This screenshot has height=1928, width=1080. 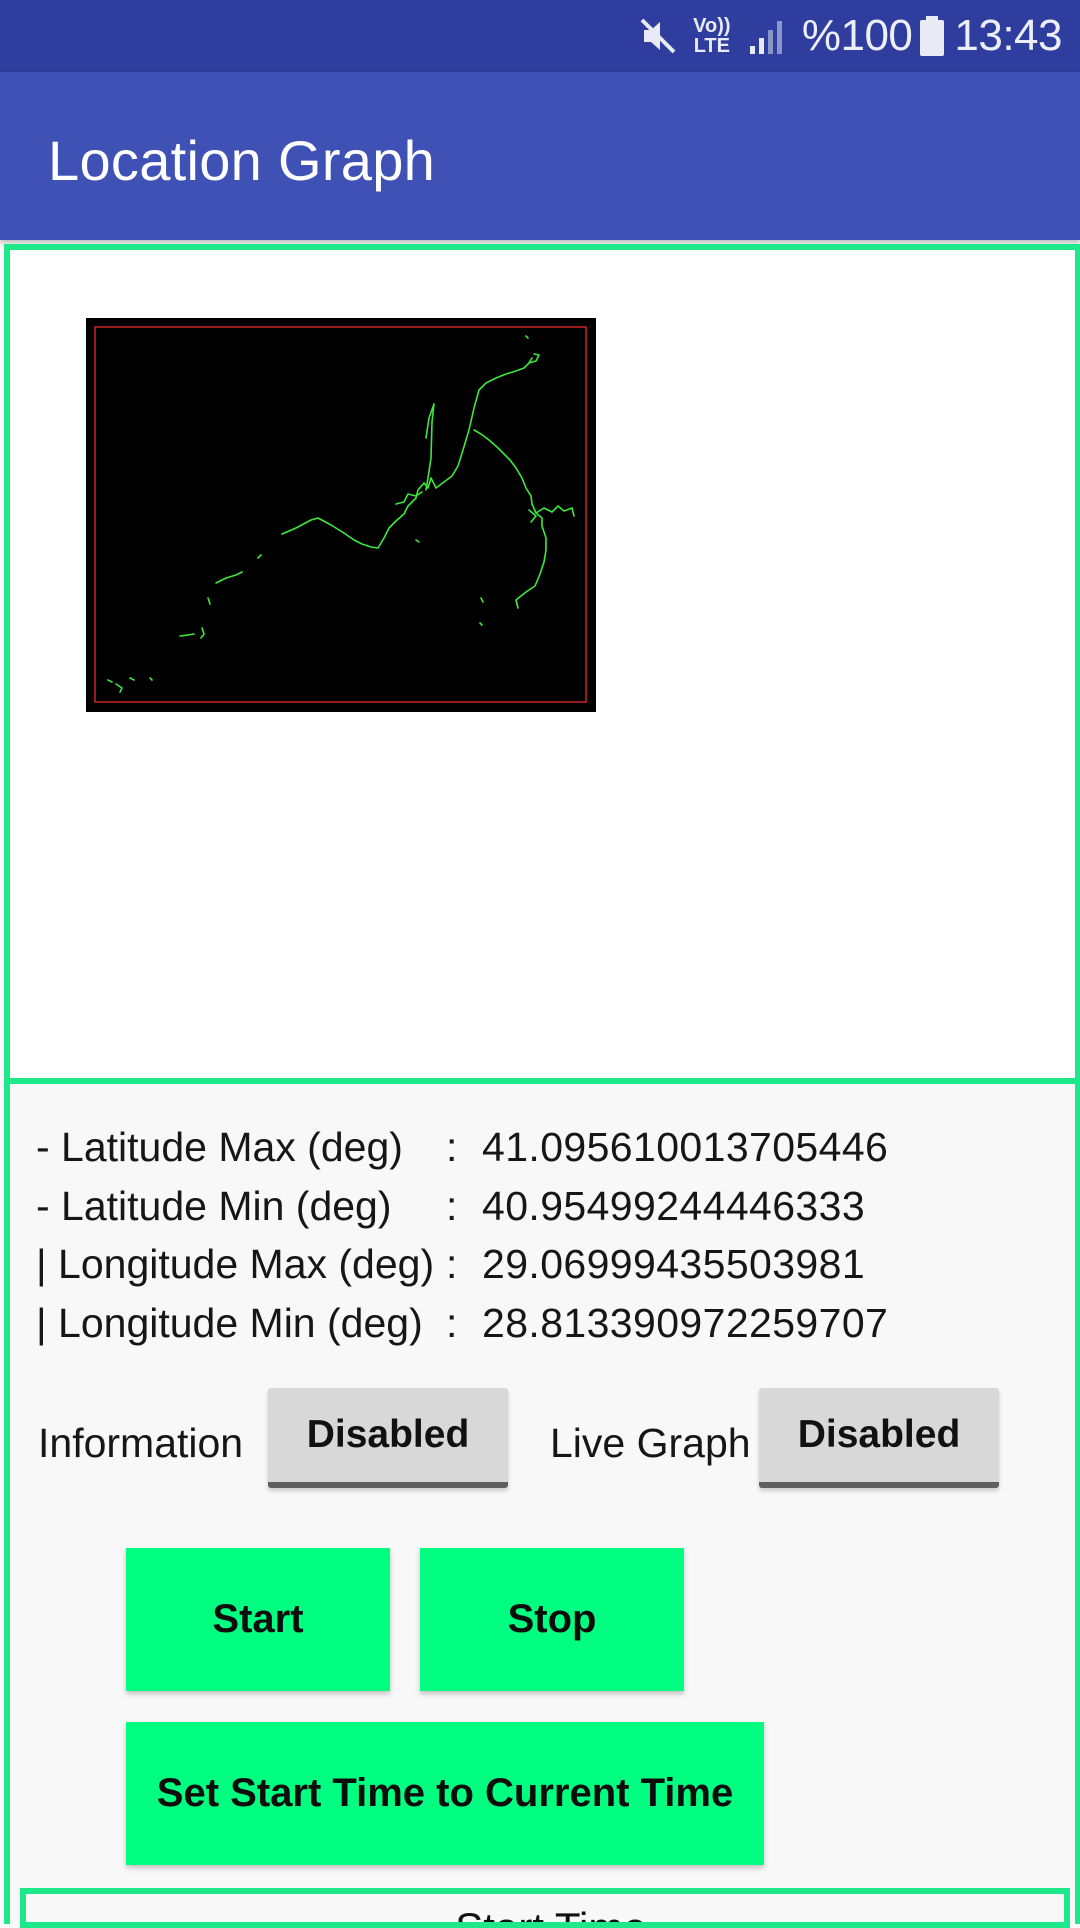 What do you see at coordinates (242, 160) in the screenshot?
I see `page-title: Location Graph` at bounding box center [242, 160].